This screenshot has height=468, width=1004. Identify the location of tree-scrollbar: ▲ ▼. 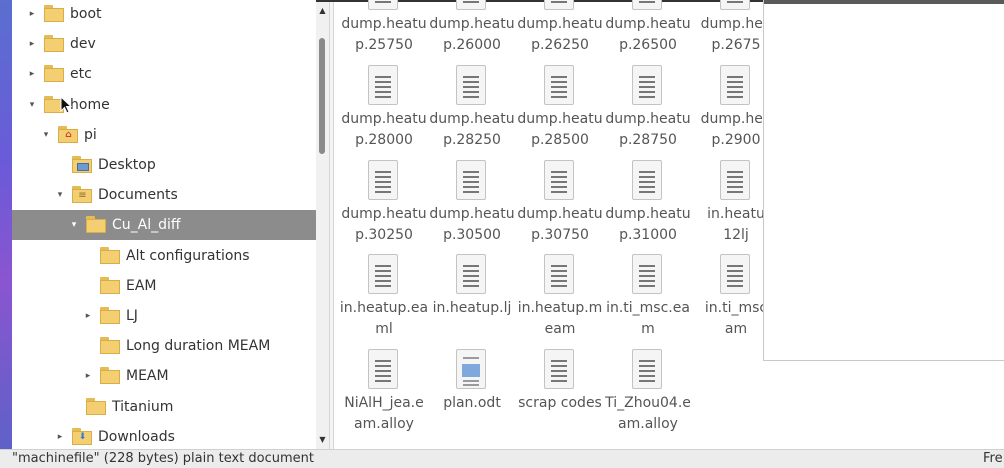
(322, 224).